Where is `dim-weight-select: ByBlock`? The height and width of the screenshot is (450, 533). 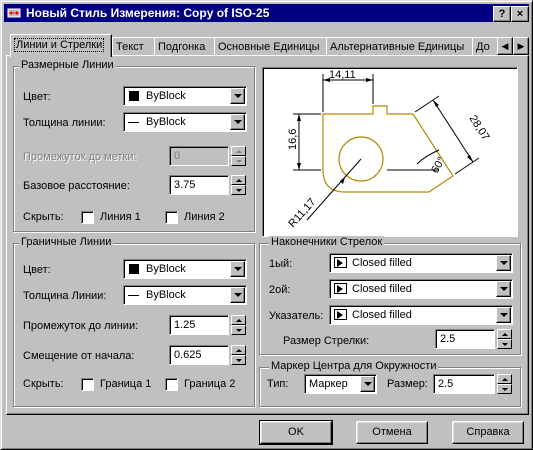
dim-weight-select: ByBlock is located at coordinates (185, 122).